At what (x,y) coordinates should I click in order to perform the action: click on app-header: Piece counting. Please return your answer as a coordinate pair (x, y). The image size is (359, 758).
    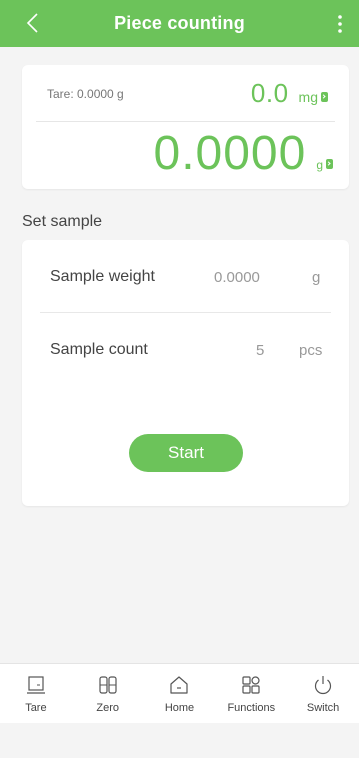
    Looking at the image, I should click on (179, 23).